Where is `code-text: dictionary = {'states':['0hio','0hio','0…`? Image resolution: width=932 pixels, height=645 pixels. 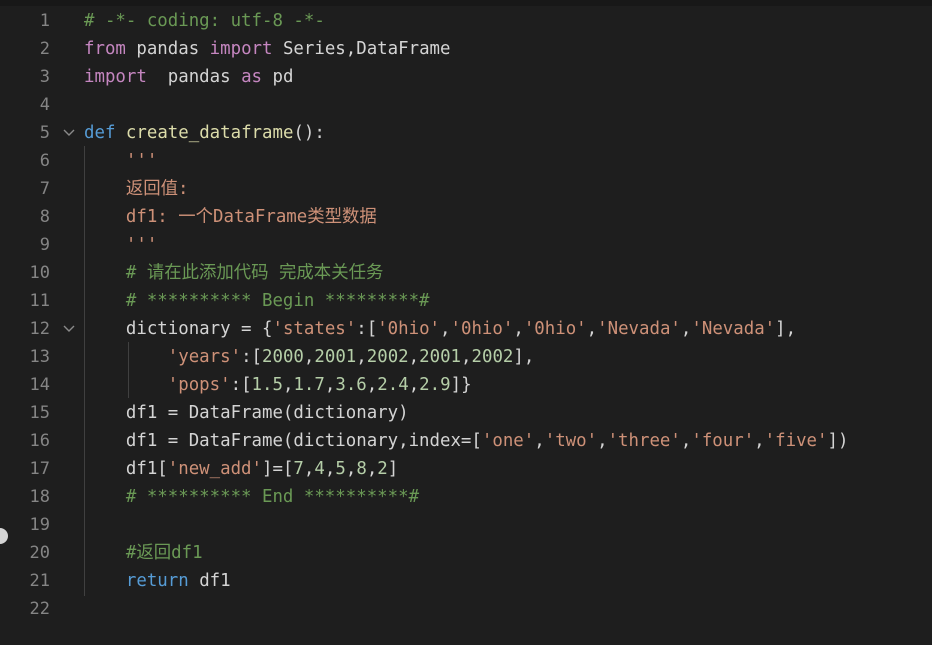
code-text: dictionary = {'states':['0hio','0hio','0… is located at coordinates (440, 329).